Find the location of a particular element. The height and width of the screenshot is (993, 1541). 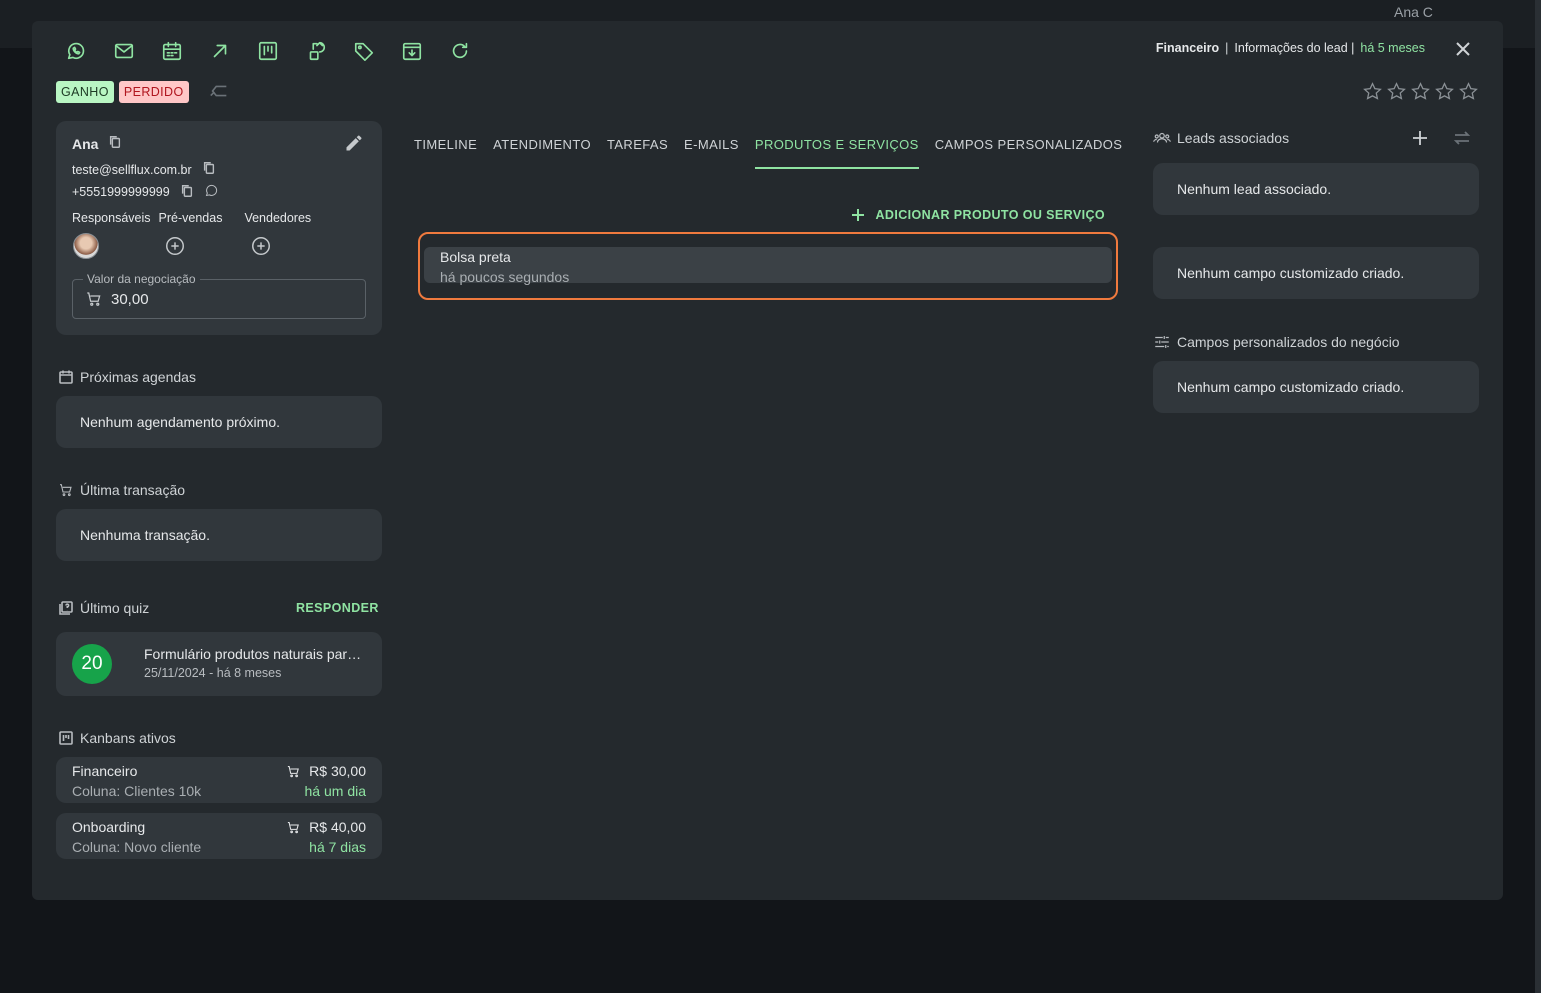

copy-email-button is located at coordinates (209, 169).